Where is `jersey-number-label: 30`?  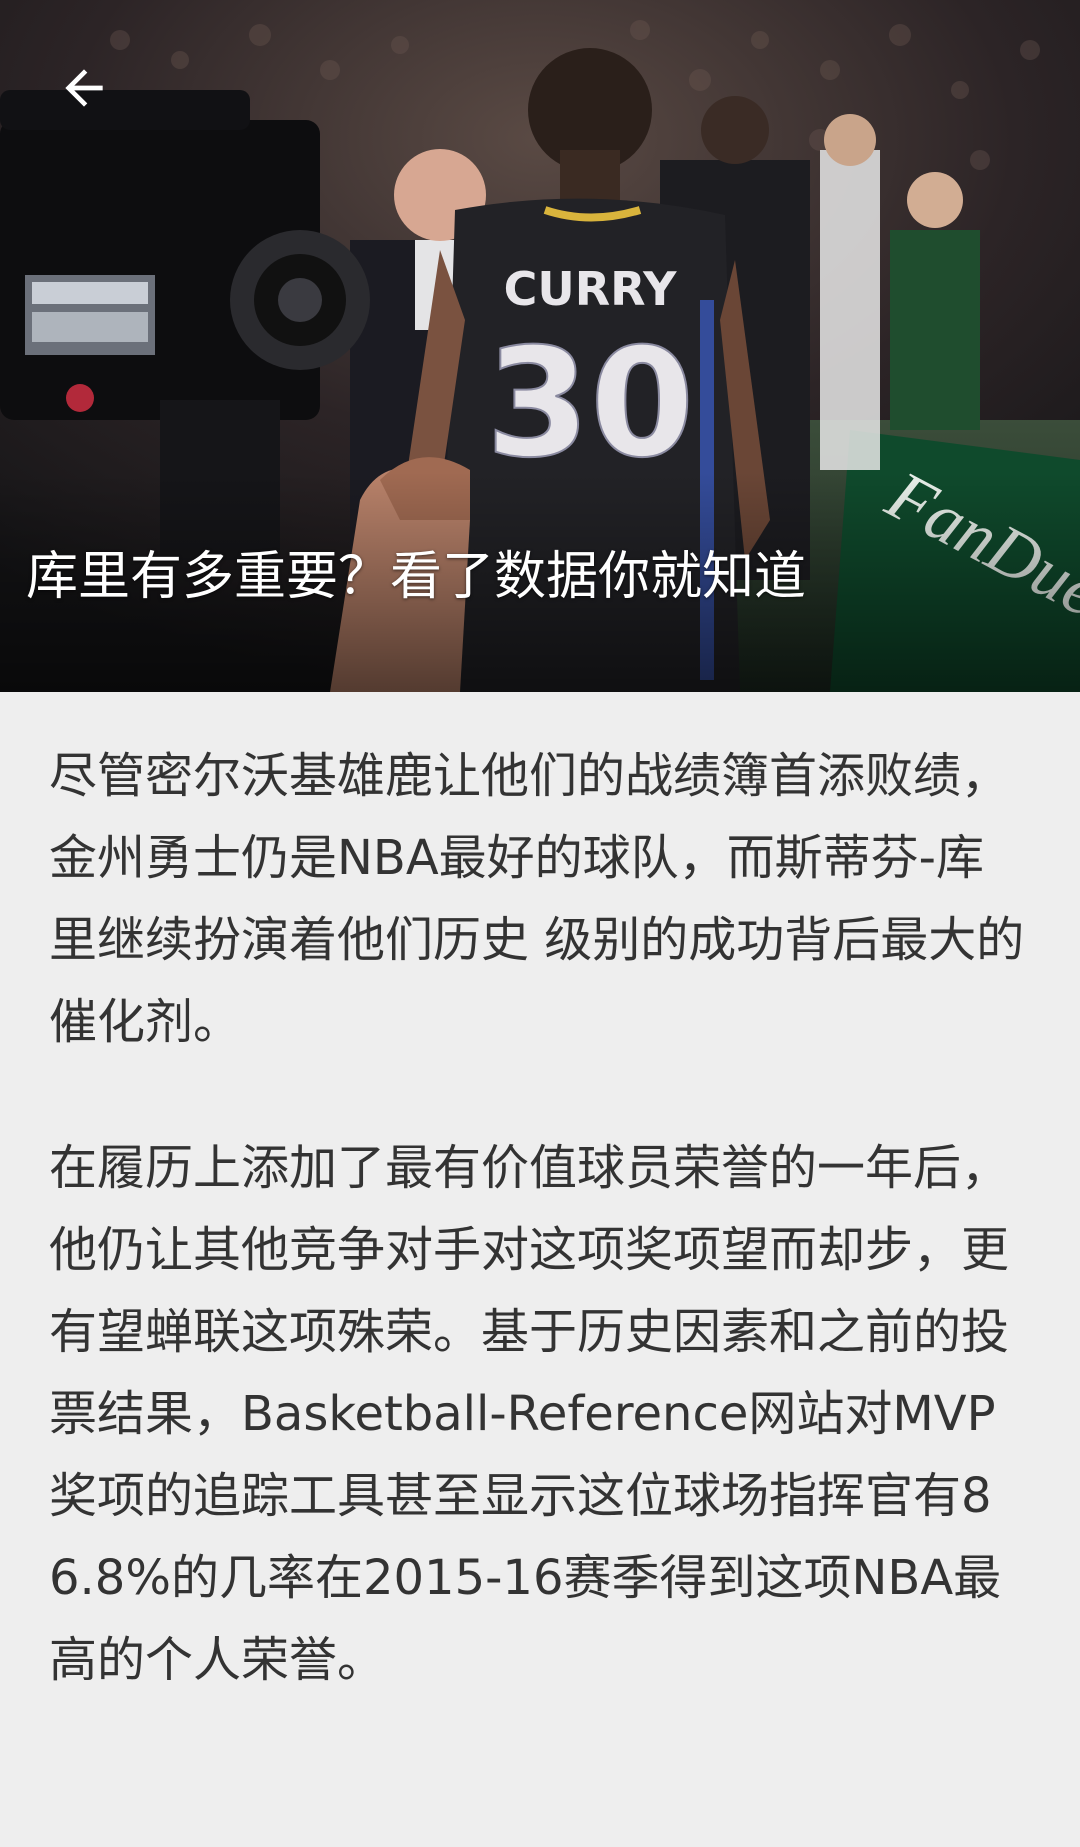
jersey-number-label: 30 is located at coordinates (590, 404).